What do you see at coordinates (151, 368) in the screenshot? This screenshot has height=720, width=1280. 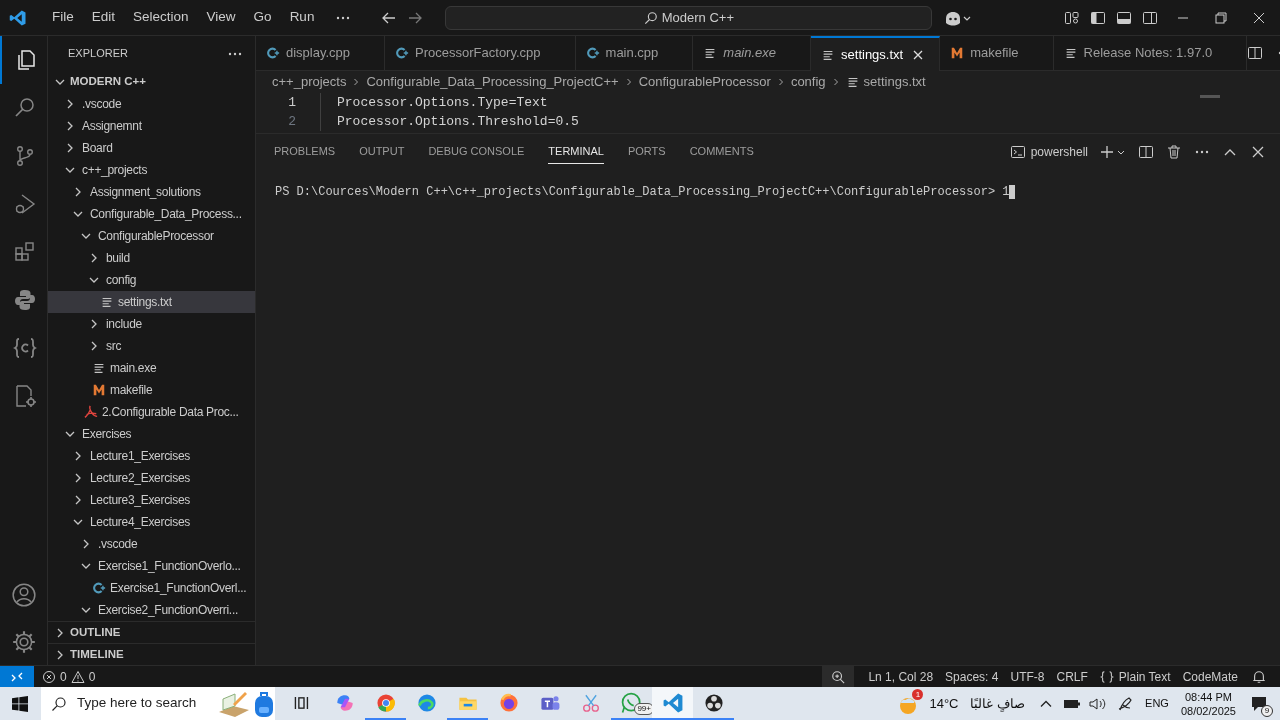 I see `tree-item: main.exe` at bounding box center [151, 368].